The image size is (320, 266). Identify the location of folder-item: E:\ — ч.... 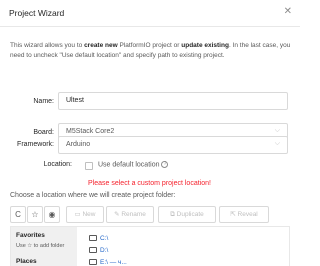
(108, 262).